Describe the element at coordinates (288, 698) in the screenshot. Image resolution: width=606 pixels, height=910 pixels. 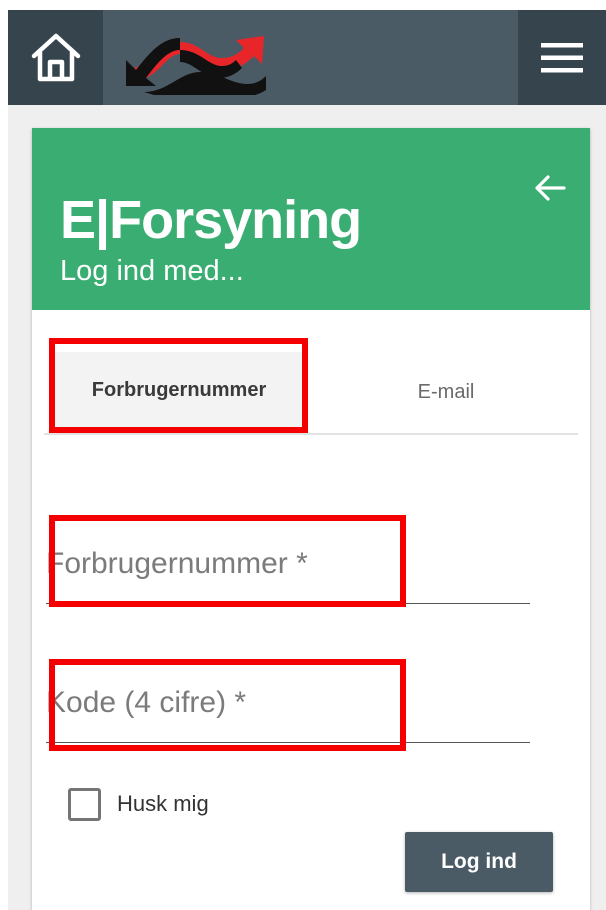
I see `pin-code-field: Kode (4 cifre) *` at that location.